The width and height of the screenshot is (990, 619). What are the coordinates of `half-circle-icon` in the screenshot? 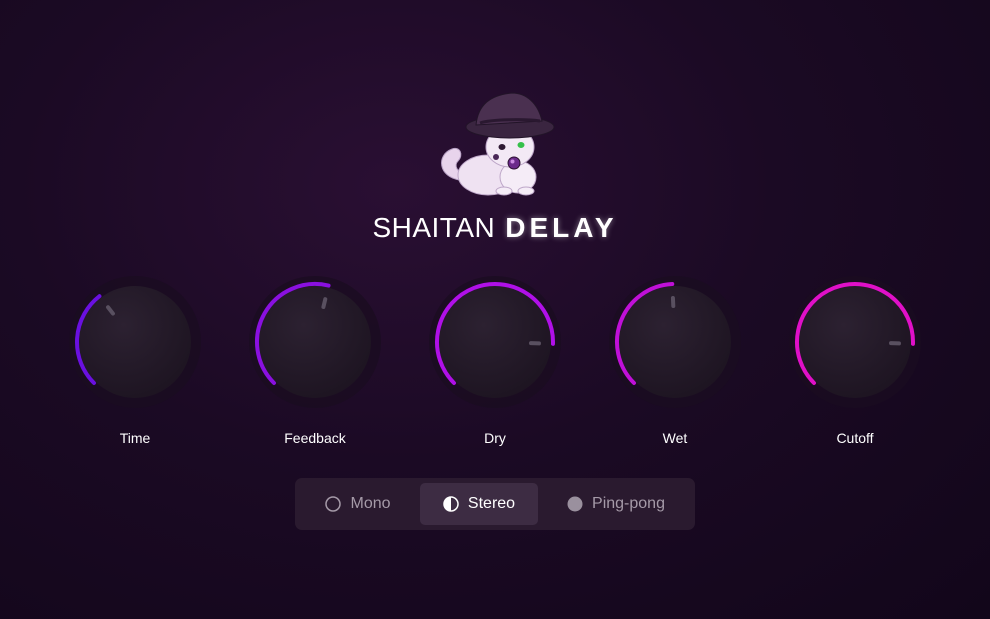 It's located at (451, 504).